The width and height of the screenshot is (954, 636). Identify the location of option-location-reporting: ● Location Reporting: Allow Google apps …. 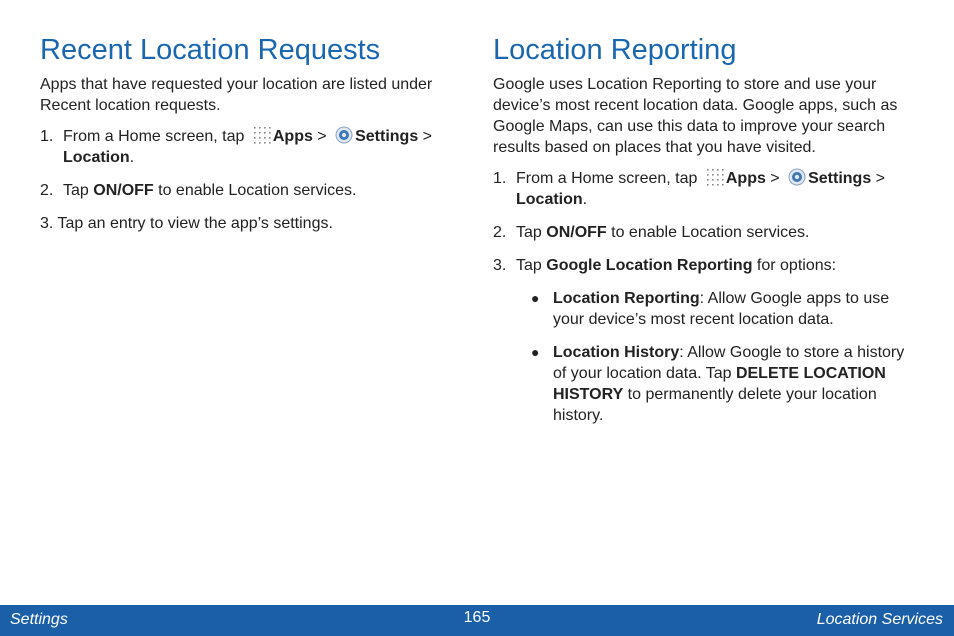
(717, 309).